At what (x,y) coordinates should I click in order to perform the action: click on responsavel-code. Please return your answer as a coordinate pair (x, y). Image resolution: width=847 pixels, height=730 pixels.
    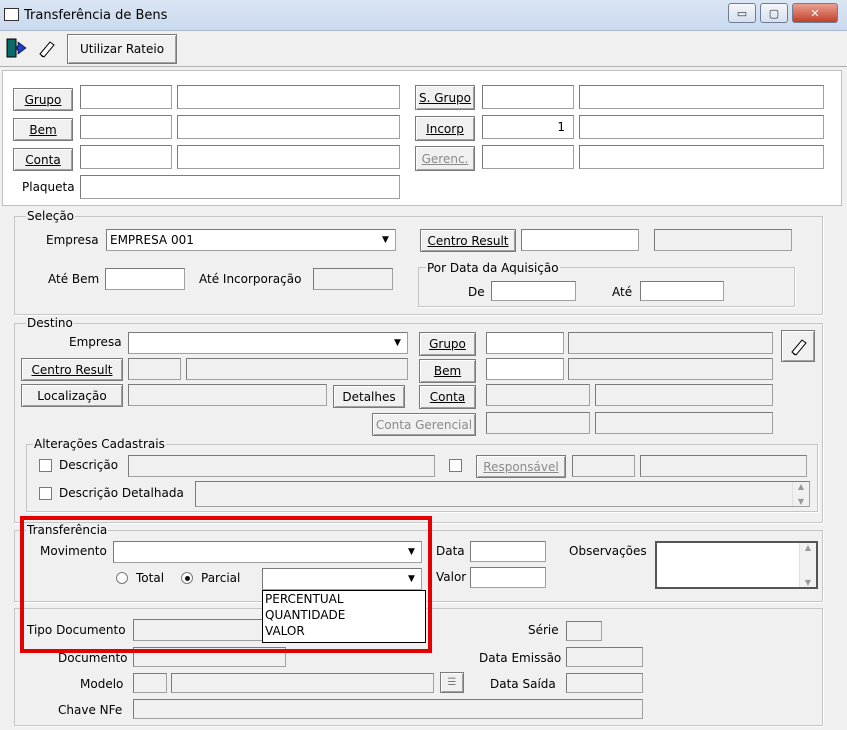
    Looking at the image, I should click on (603, 466).